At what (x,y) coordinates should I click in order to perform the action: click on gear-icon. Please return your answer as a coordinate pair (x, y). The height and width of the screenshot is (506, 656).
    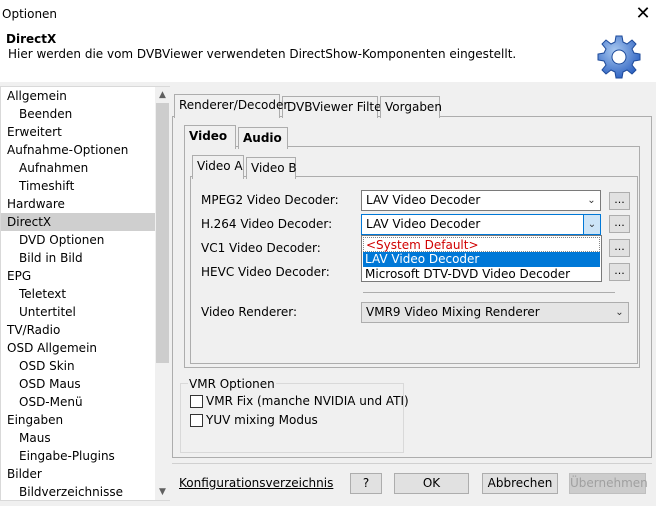
    Looking at the image, I should click on (619, 57).